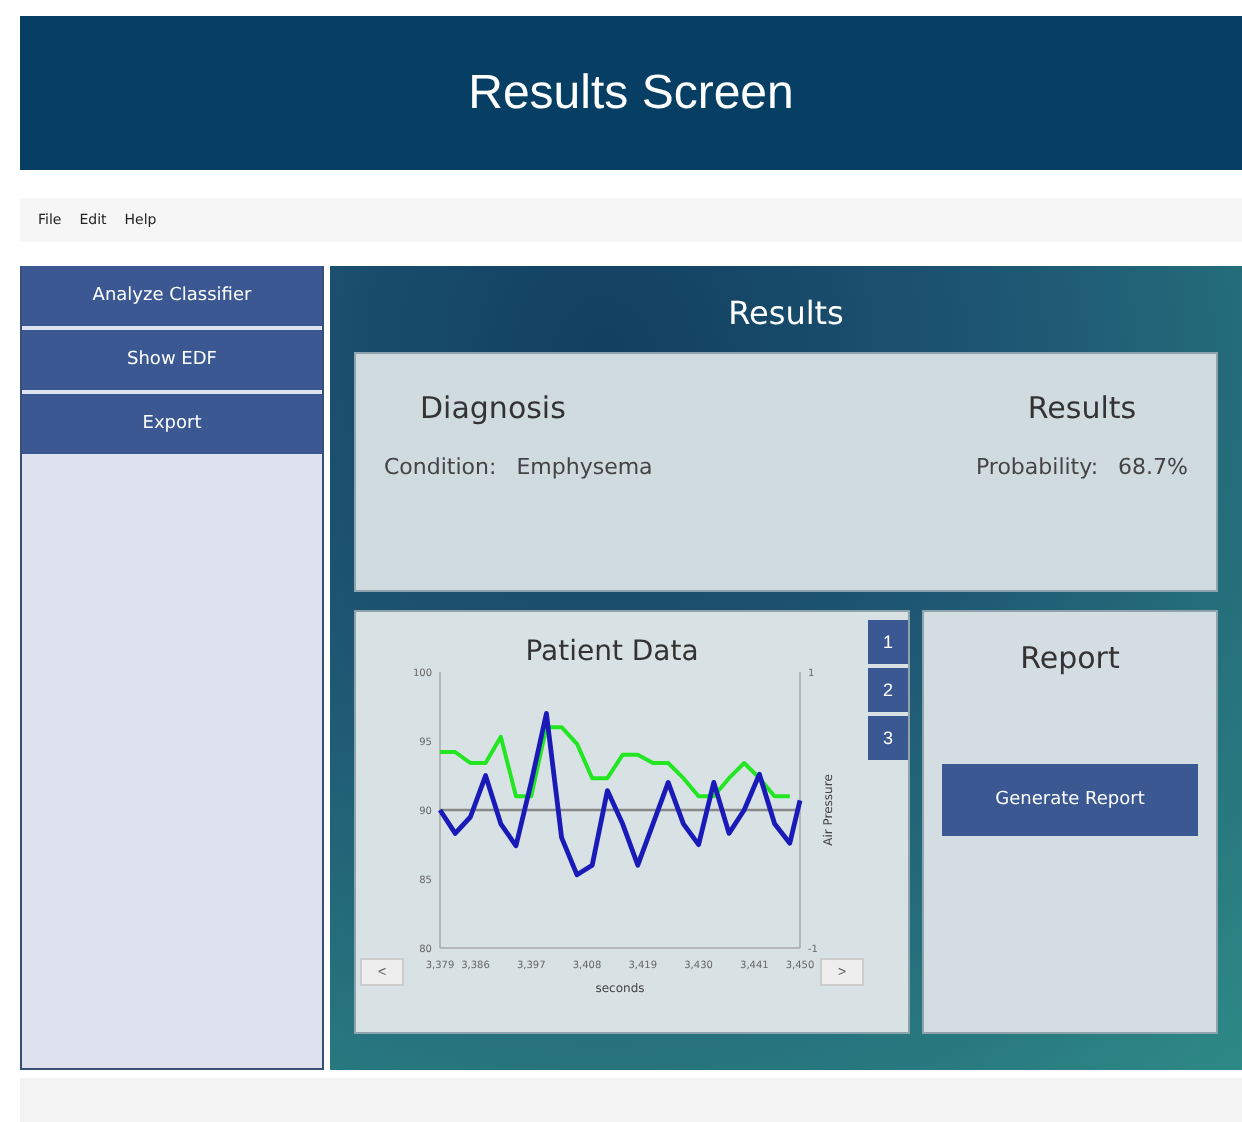 This screenshot has height=1122, width=1242. Describe the element at coordinates (612, 652) in the screenshot. I see `patient-data-title: Patient Data` at that location.